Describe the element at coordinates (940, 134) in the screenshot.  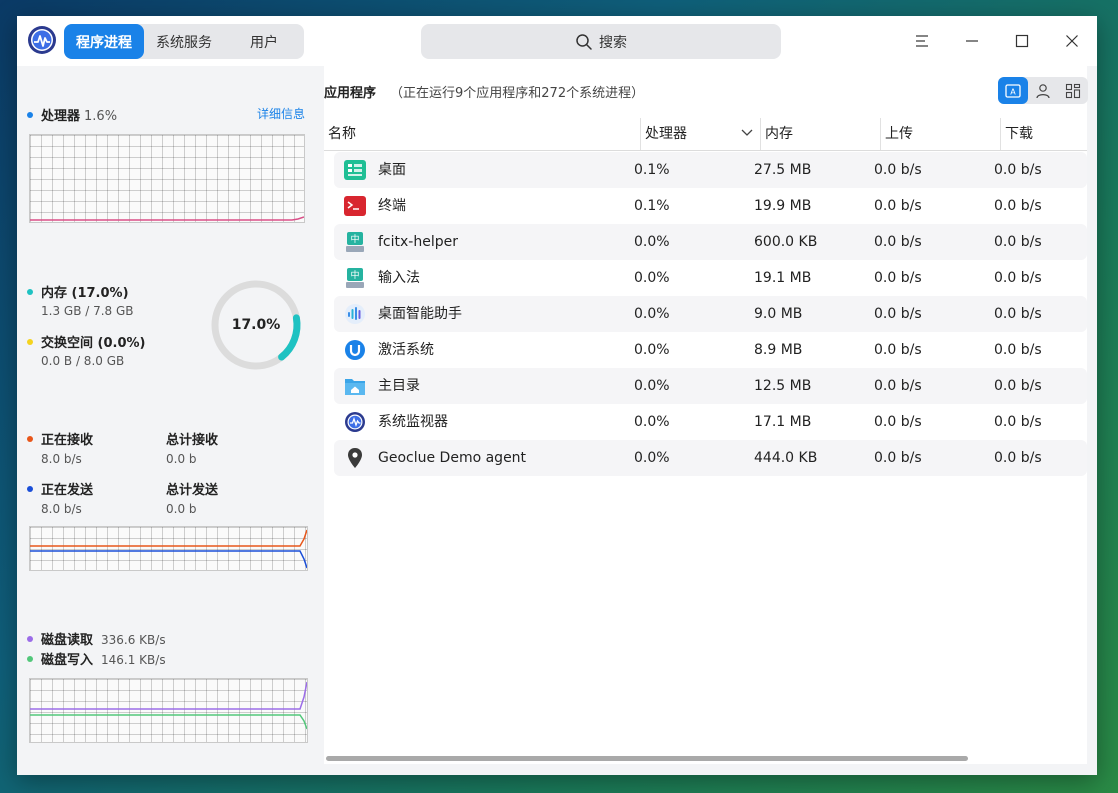
I see `column-upload: 上传` at that location.